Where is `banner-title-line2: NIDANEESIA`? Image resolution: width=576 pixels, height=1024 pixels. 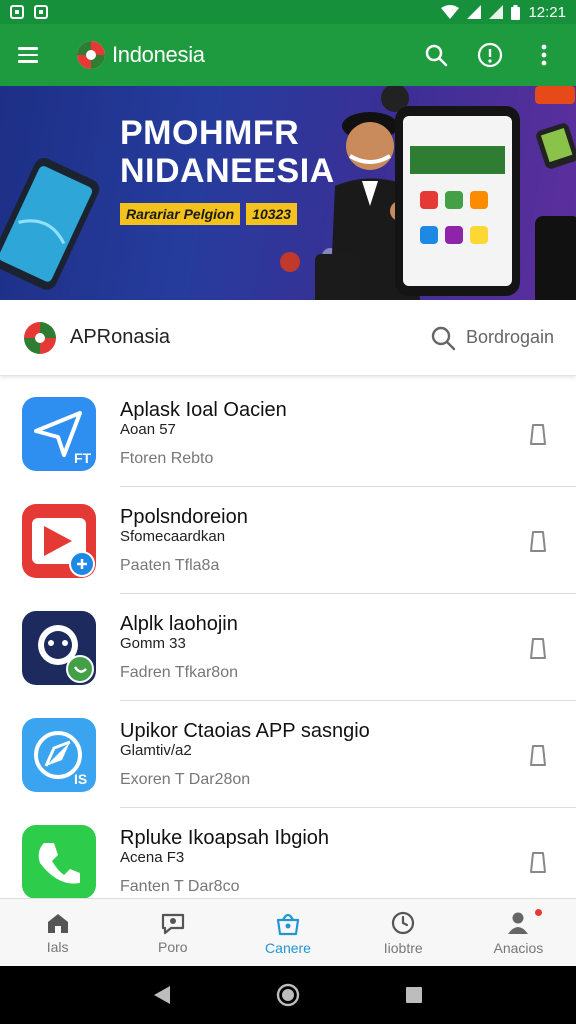 banner-title-line2: NIDANEESIA is located at coordinates (227, 171).